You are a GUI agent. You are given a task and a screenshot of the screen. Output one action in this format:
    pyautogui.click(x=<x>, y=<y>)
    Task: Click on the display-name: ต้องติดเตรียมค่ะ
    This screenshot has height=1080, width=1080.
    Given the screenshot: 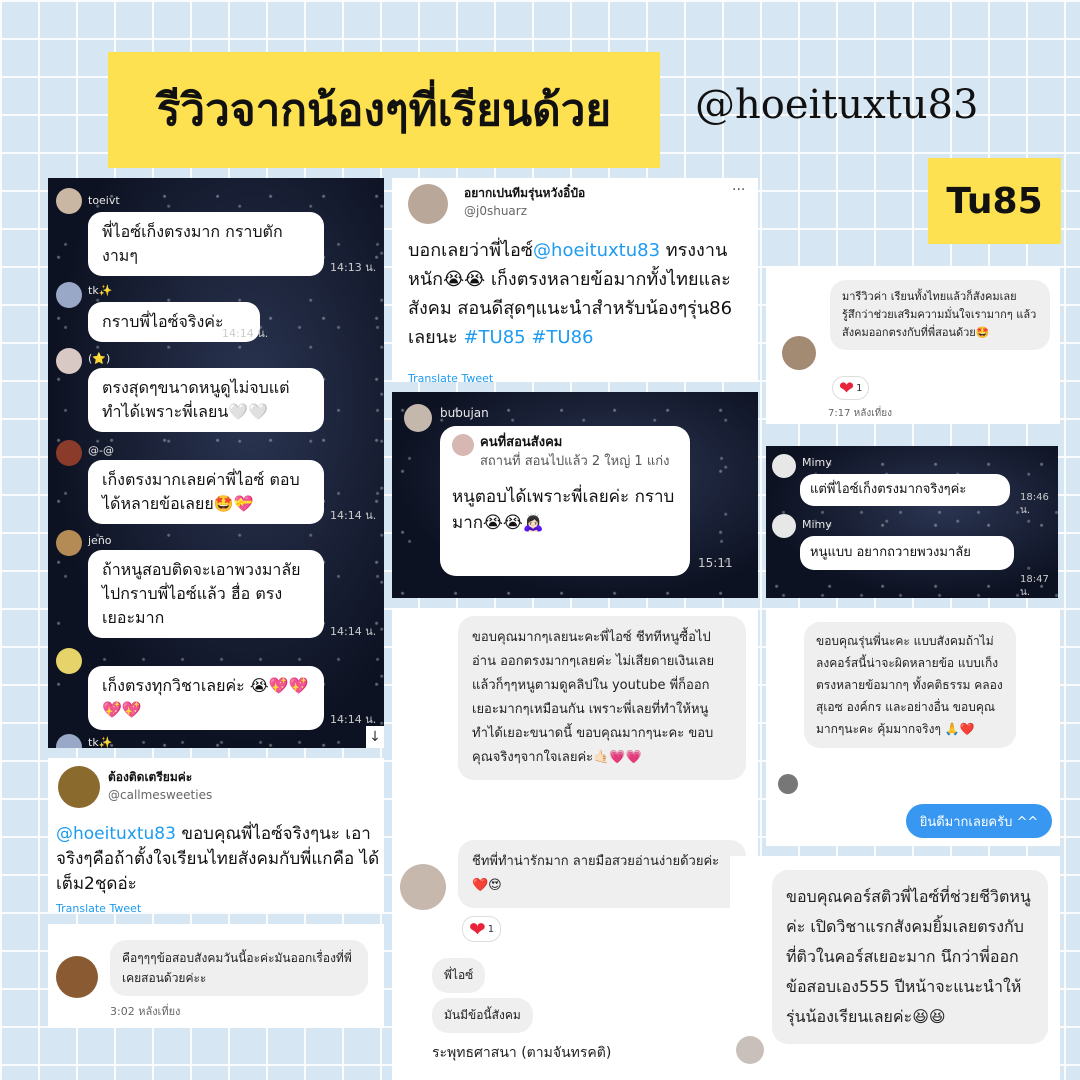 What is the action you would take?
    pyautogui.click(x=150, y=777)
    